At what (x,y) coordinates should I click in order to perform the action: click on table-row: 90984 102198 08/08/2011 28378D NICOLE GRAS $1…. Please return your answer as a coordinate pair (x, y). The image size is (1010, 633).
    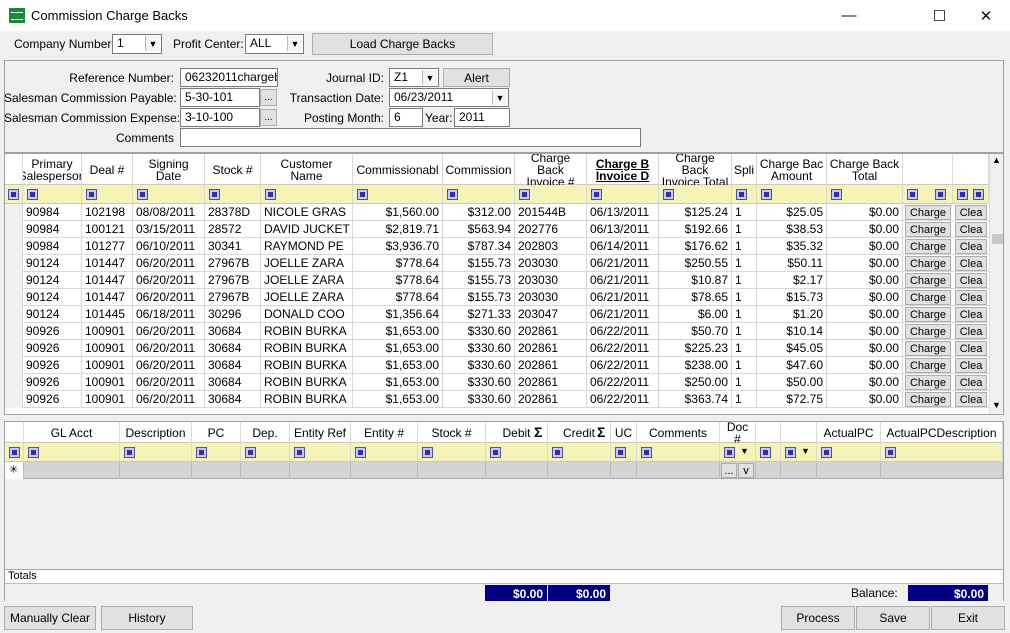
    Looking at the image, I should click on (497, 212).